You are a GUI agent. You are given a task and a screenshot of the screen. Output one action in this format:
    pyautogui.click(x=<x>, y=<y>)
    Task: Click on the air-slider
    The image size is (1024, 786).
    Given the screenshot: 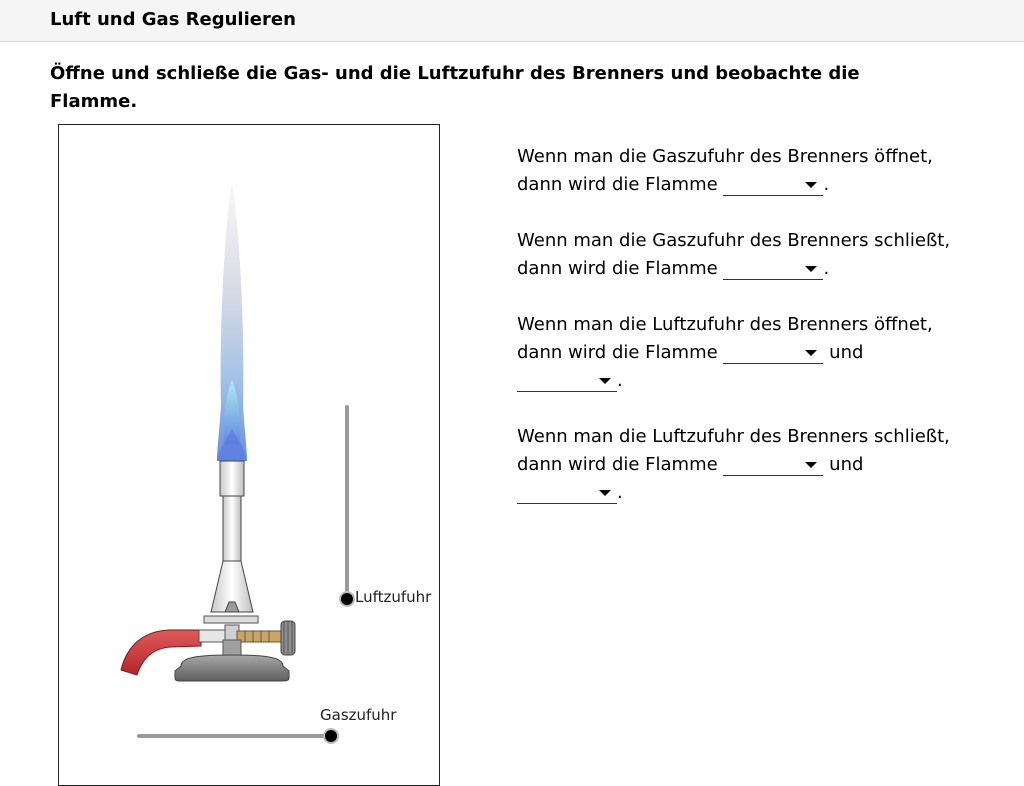 What is the action you would take?
    pyautogui.click(x=347, y=506)
    